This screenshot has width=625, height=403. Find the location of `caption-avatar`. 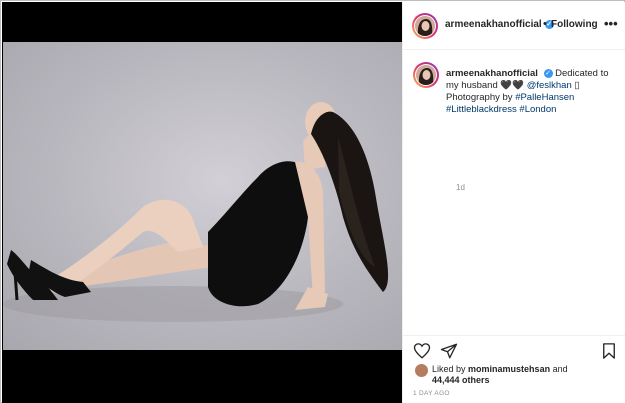

caption-avatar is located at coordinates (426, 75).